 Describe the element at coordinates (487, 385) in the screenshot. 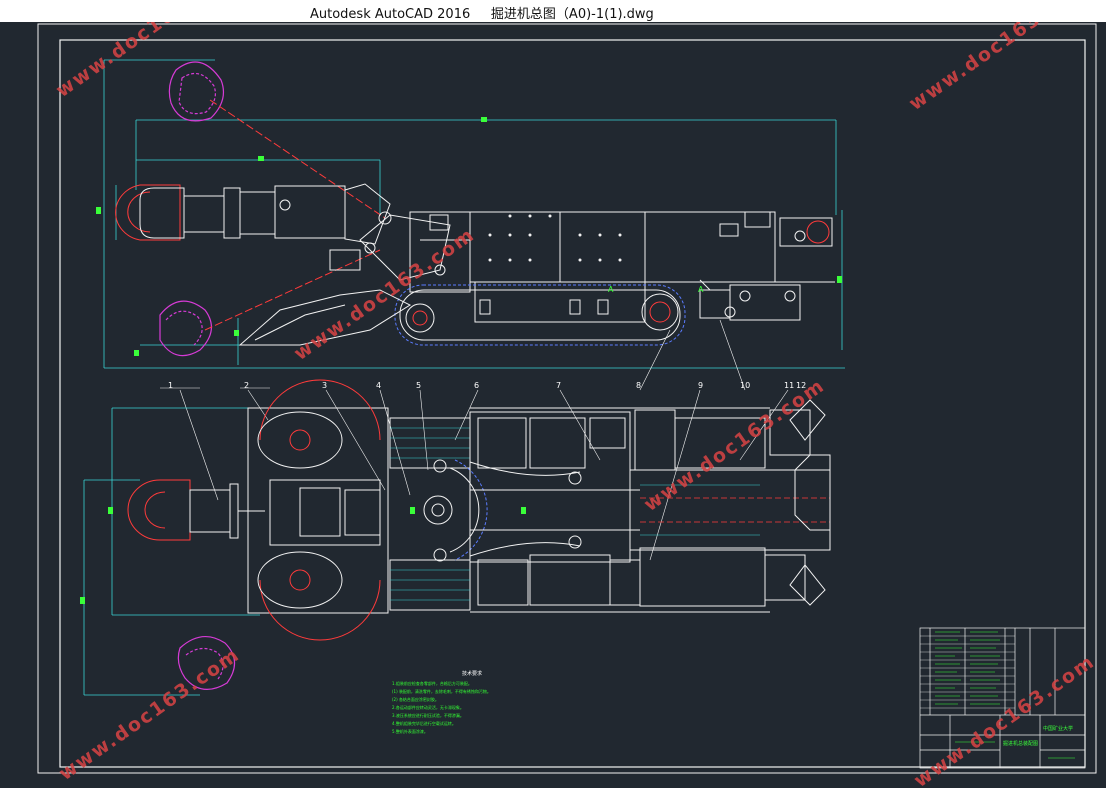

I see `part-number-labels: 1 2 3 4 5 6 7 8 9 10 11 12` at that location.